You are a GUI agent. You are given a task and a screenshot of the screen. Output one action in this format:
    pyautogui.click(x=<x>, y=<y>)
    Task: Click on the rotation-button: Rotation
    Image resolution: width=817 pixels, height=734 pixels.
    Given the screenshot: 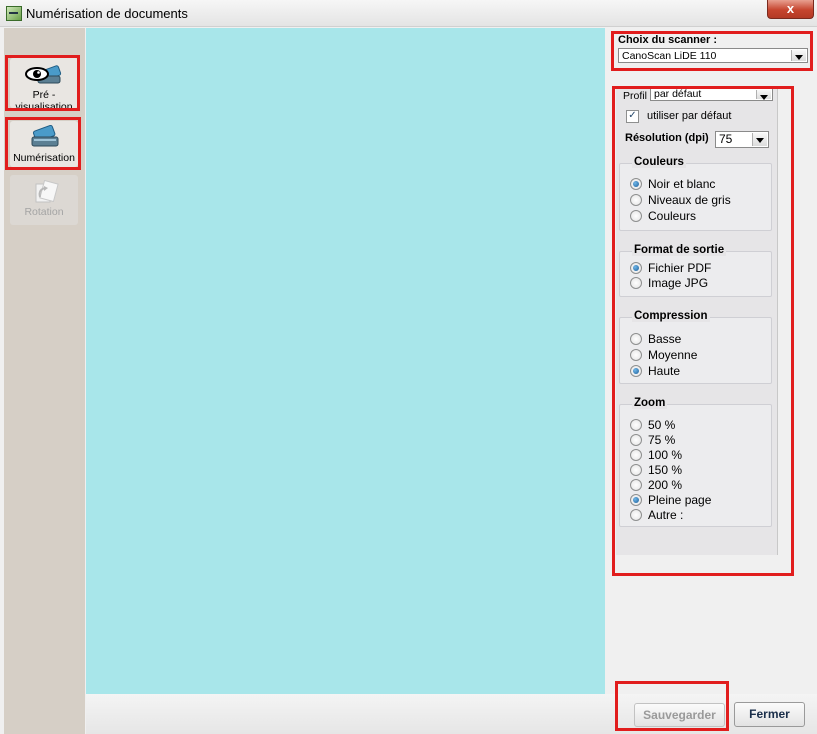 What is the action you would take?
    pyautogui.click(x=44, y=200)
    